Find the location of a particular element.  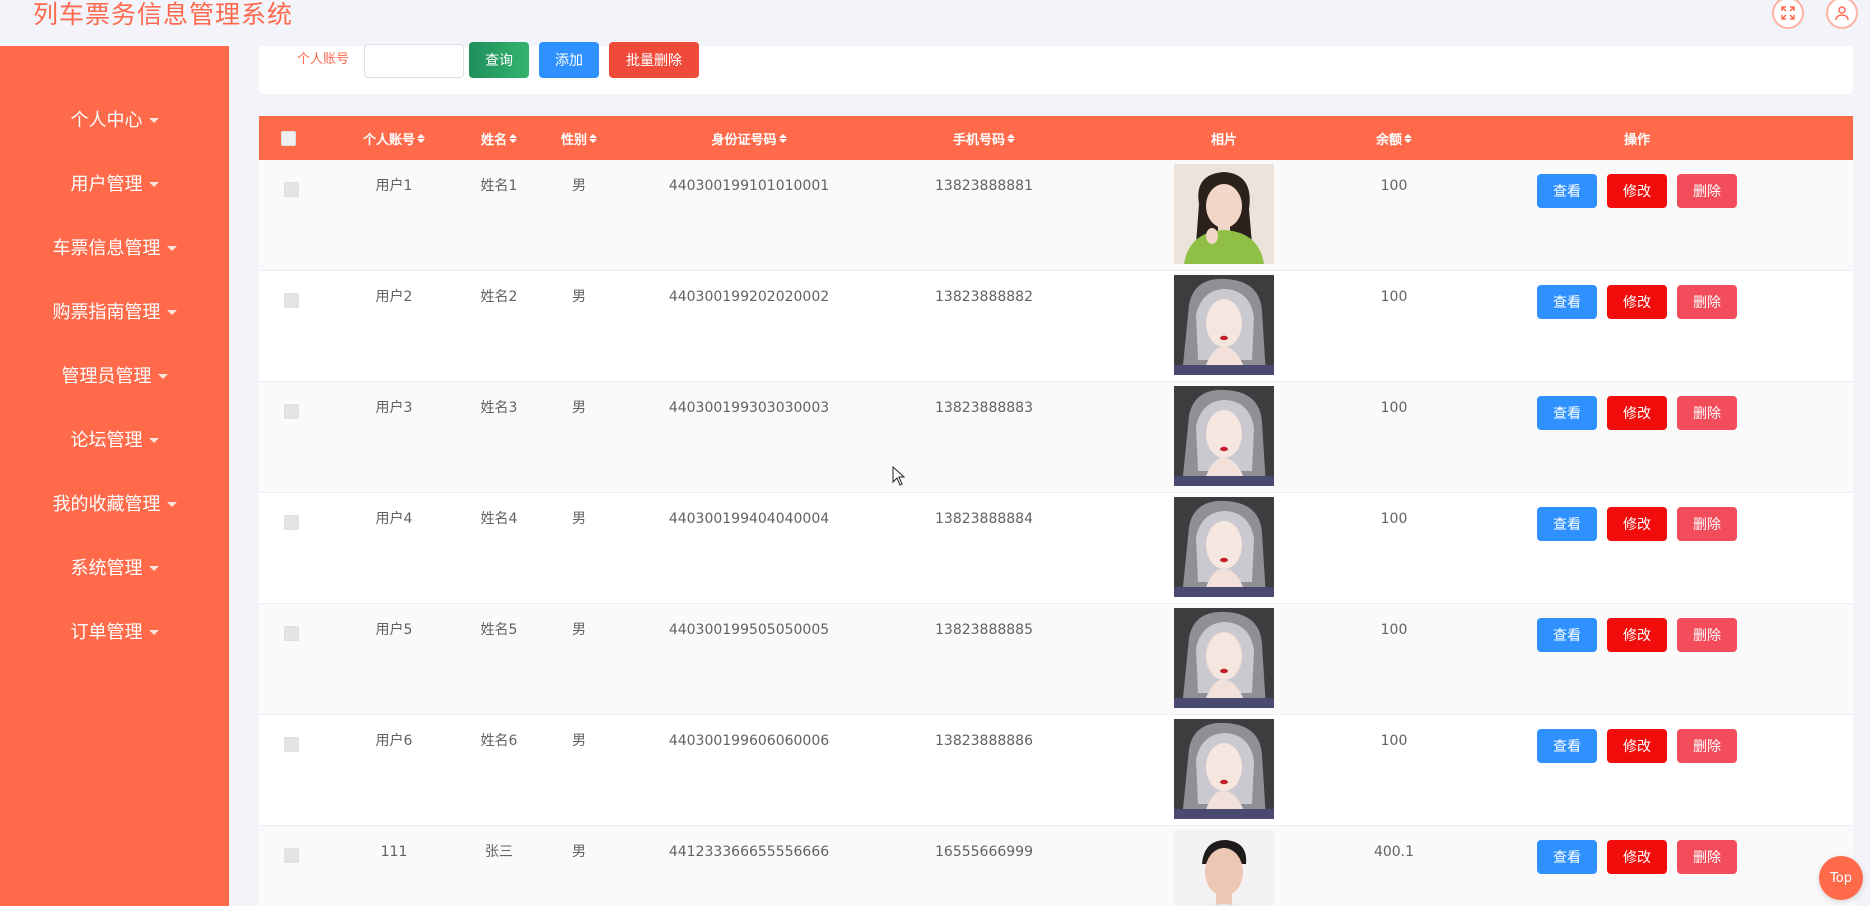

sidebar-item-admin-management: 管理员管理 is located at coordinates (114, 375).